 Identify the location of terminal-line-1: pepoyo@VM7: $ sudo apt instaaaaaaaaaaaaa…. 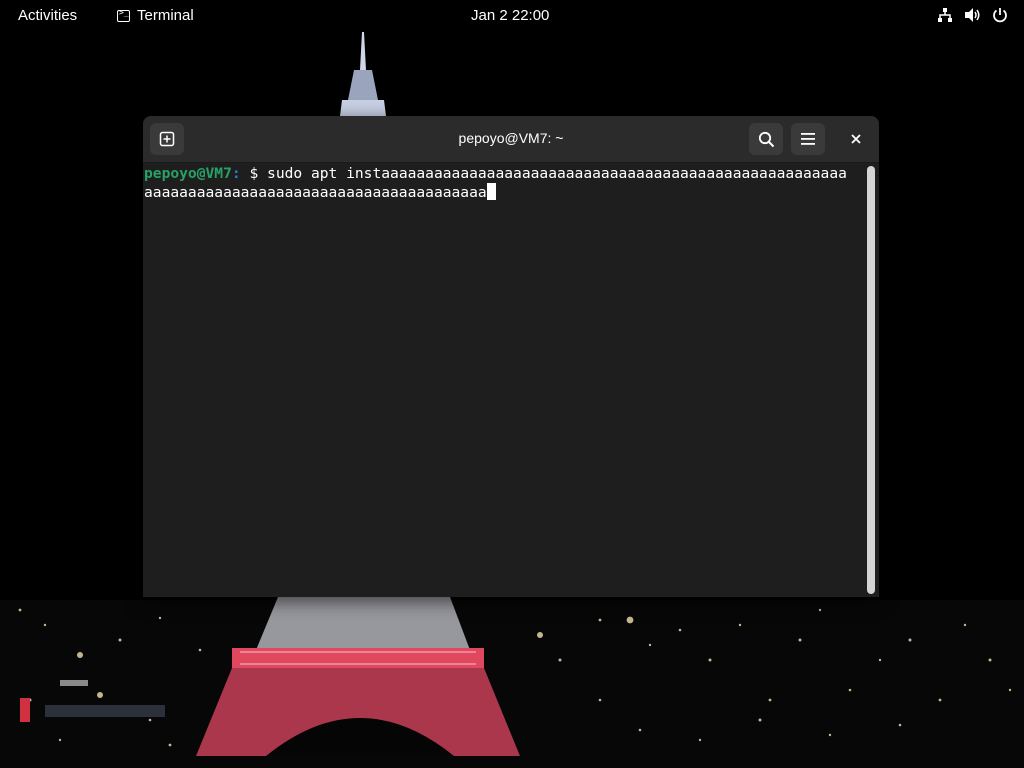
(495, 174).